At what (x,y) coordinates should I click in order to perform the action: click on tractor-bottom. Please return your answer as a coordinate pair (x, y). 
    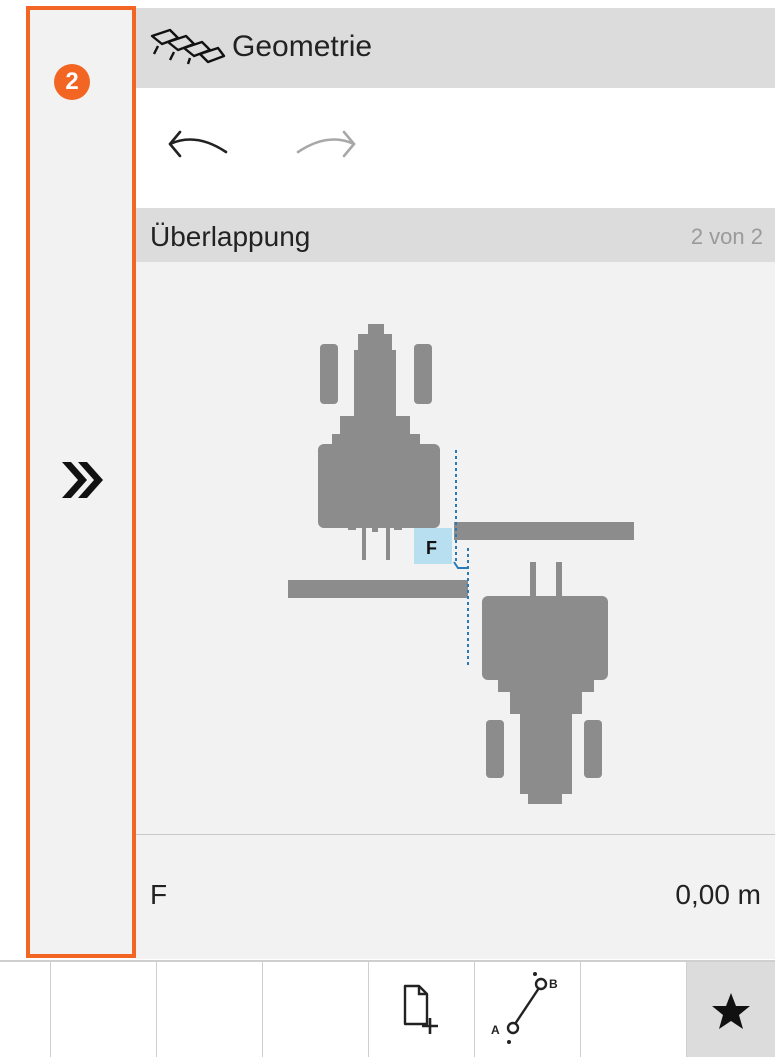
    Looking at the image, I should click on (545, 683).